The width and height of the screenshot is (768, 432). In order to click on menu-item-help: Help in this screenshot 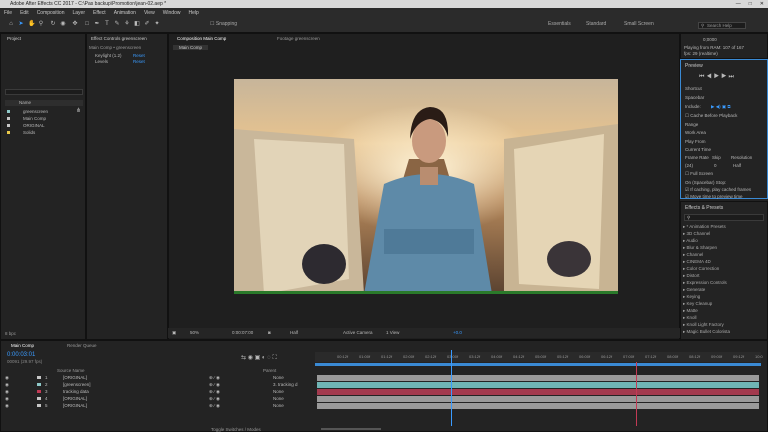, I will do `click(193, 13)`.